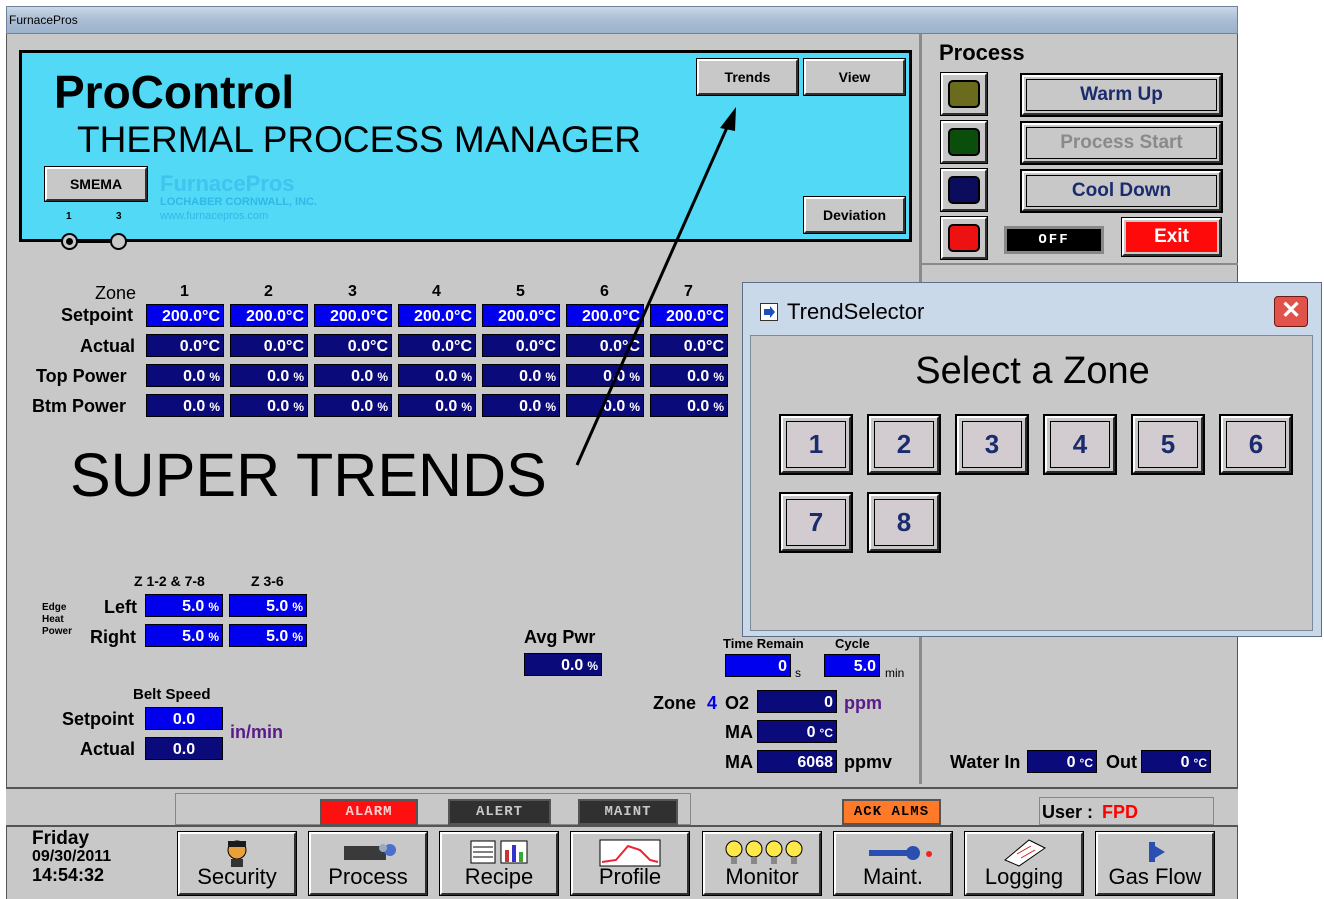  Describe the element at coordinates (499, 812) in the screenshot. I see `alert-indicator: ALERT` at that location.